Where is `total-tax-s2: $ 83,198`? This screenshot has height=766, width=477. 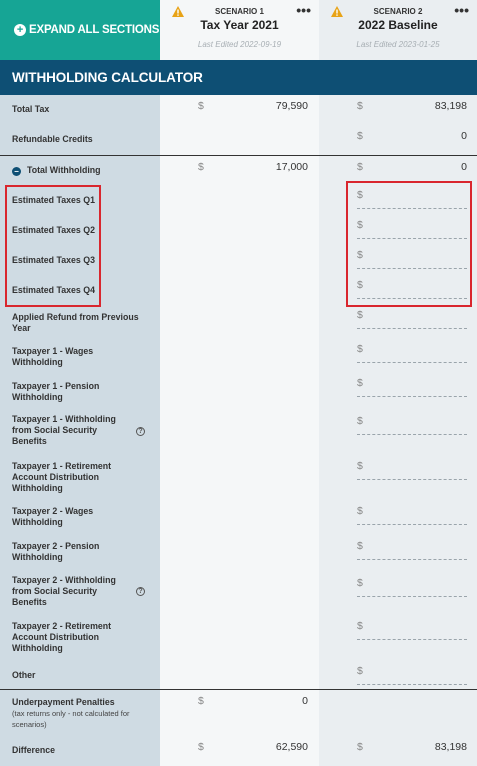 total-tax-s2: $ 83,198 is located at coordinates (412, 110).